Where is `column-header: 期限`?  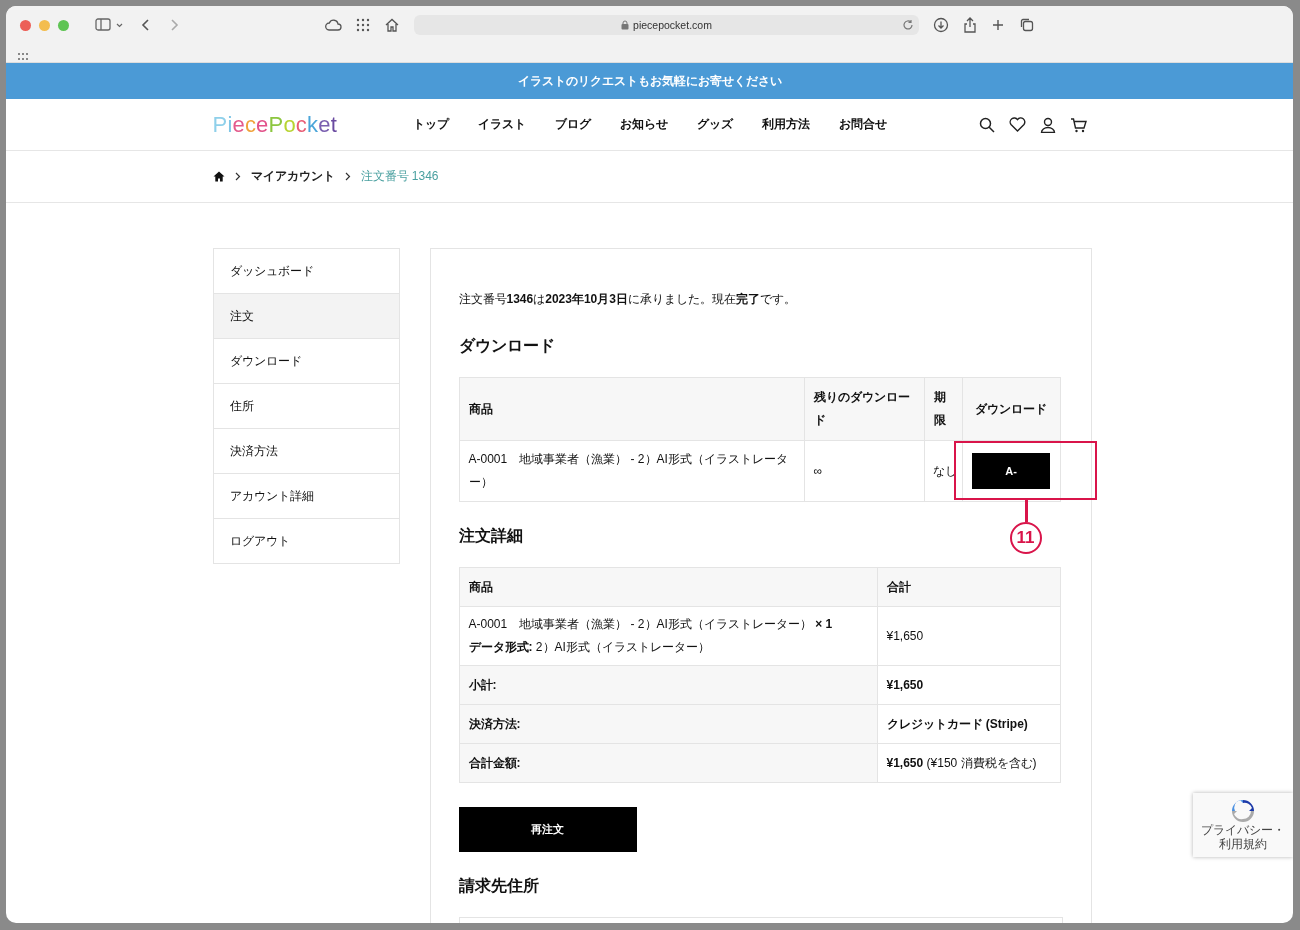 column-header: 期限 is located at coordinates (943, 409).